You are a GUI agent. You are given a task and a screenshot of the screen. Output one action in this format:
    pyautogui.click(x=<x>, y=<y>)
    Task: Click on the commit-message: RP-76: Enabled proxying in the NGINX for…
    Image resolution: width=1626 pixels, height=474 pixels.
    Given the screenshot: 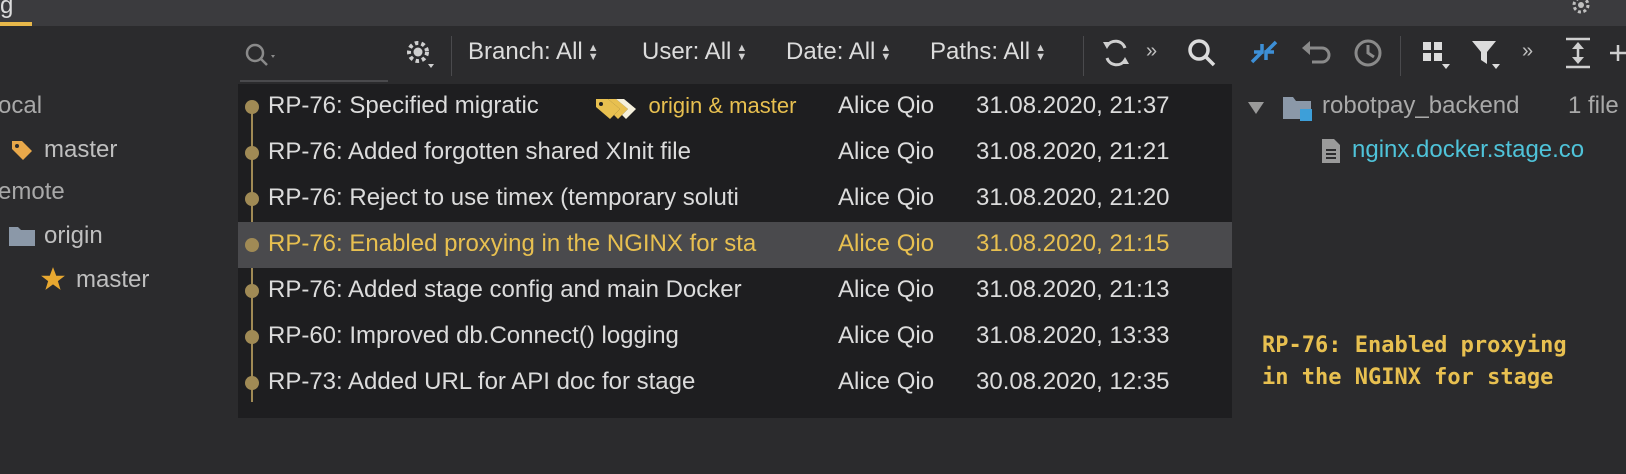 What is the action you would take?
    pyautogui.click(x=512, y=243)
    